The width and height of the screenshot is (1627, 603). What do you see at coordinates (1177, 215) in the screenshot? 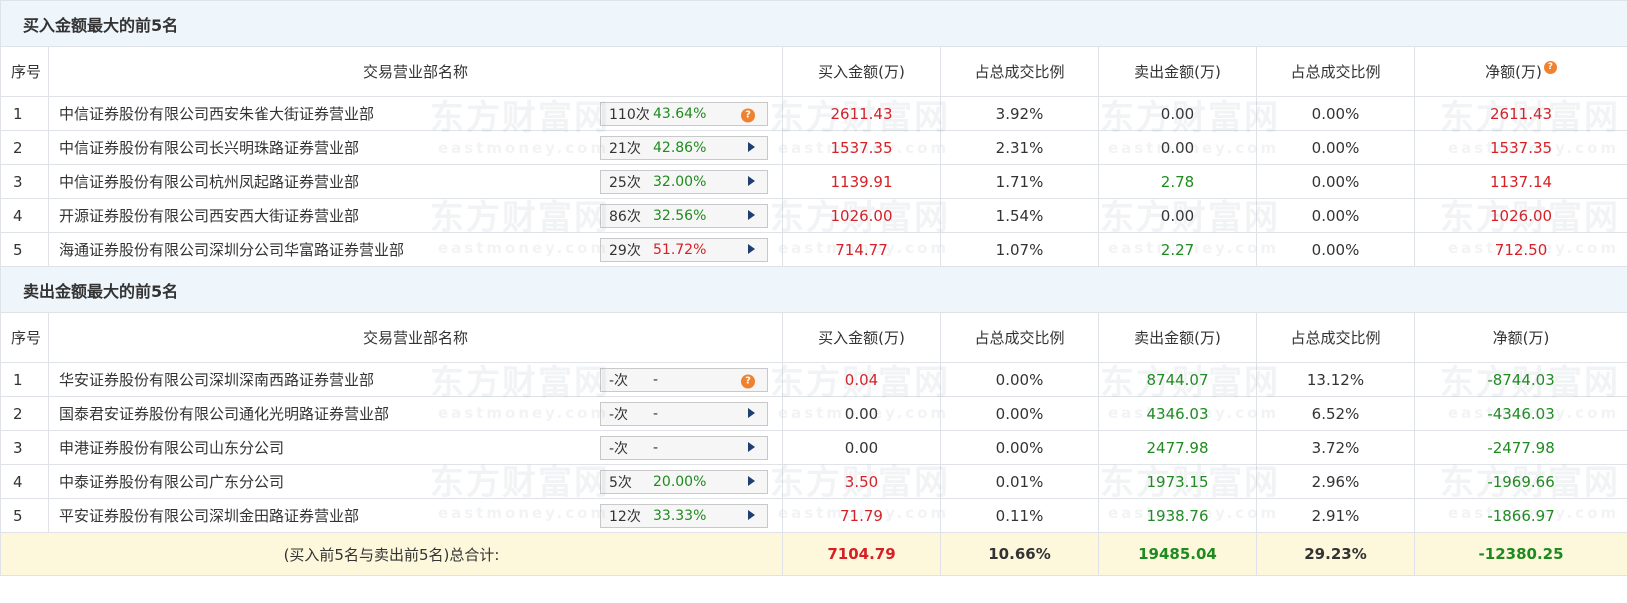
I see `sell-amount: 0.00` at bounding box center [1177, 215].